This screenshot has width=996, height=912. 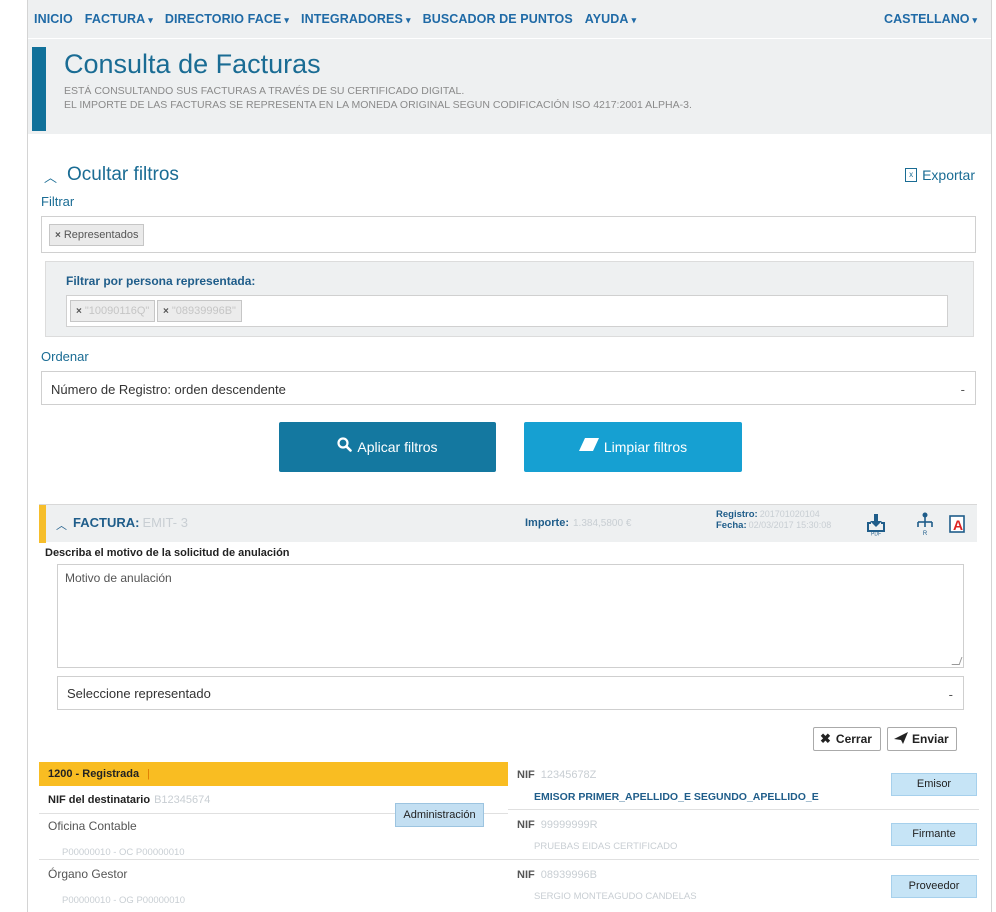 I want to click on sort-label: Ordenar, so click(x=65, y=356).